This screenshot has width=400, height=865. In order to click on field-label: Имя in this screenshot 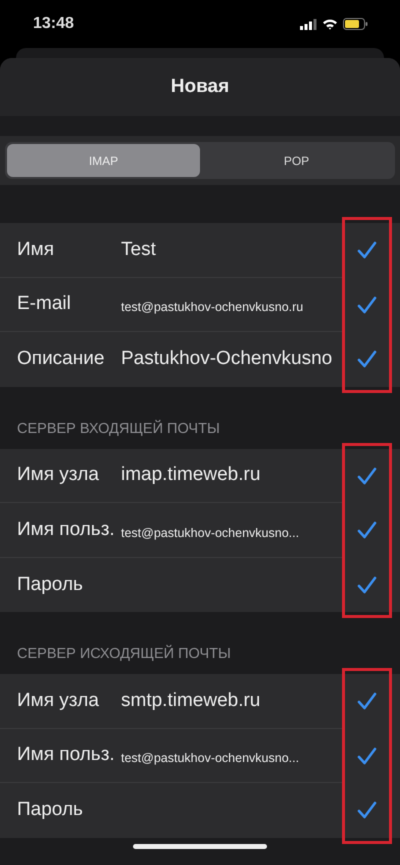, I will do `click(36, 249)`.